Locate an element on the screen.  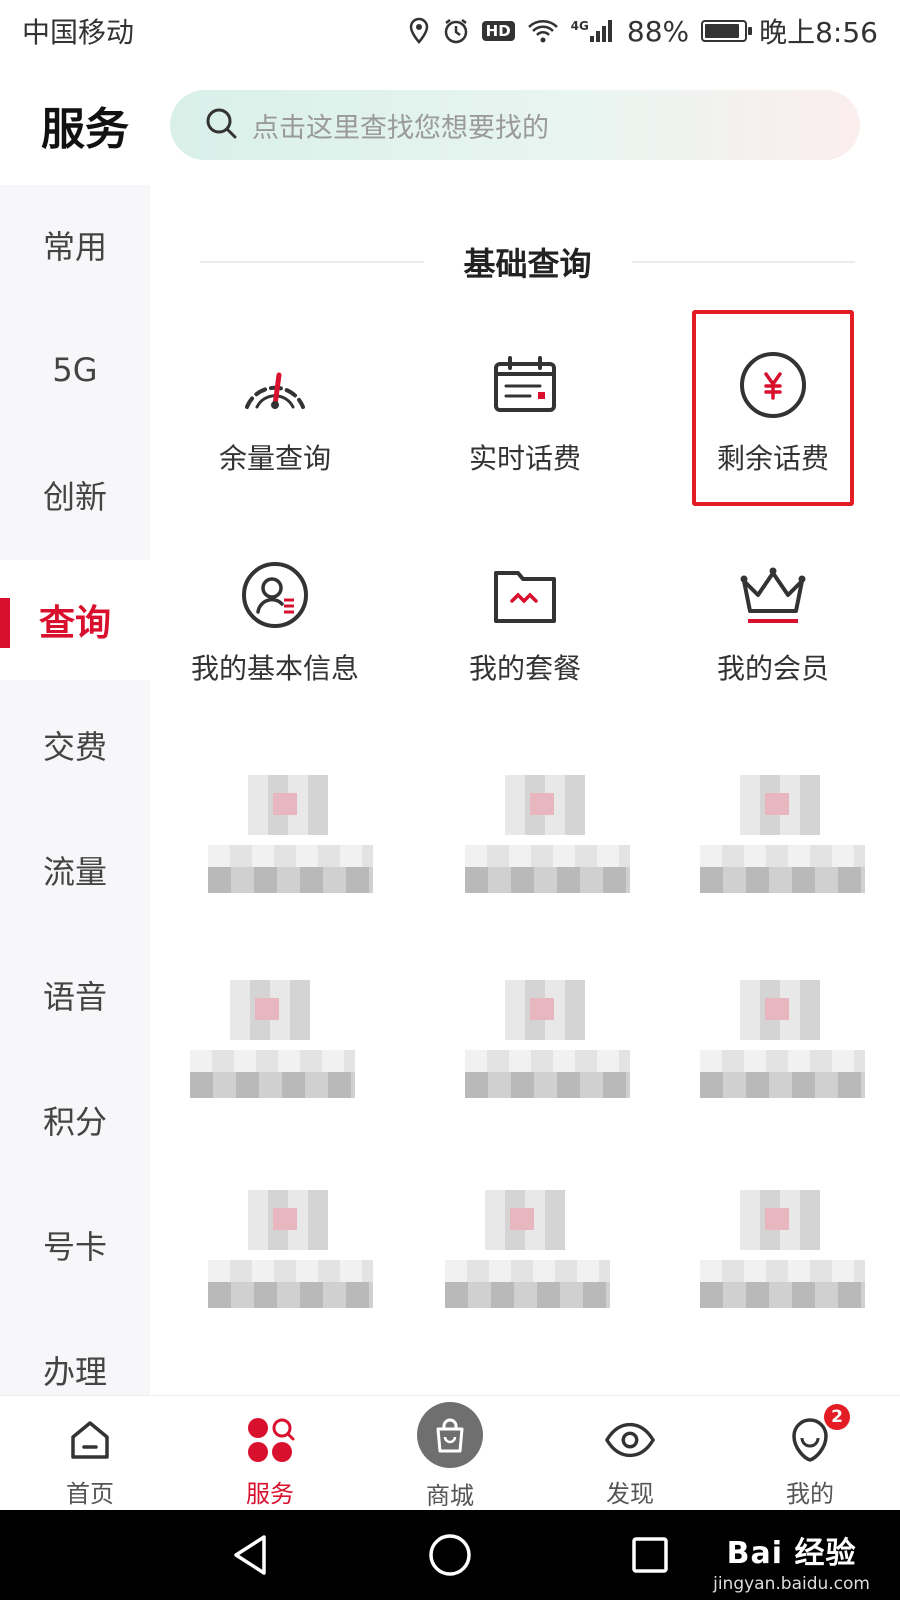
my-package-item: 我的套餐 is located at coordinates (525, 645).